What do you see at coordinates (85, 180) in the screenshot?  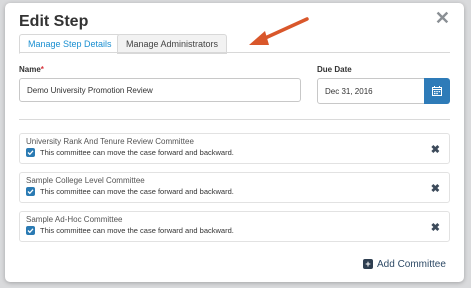 I see `committee-name: Sample College Level Committee` at bounding box center [85, 180].